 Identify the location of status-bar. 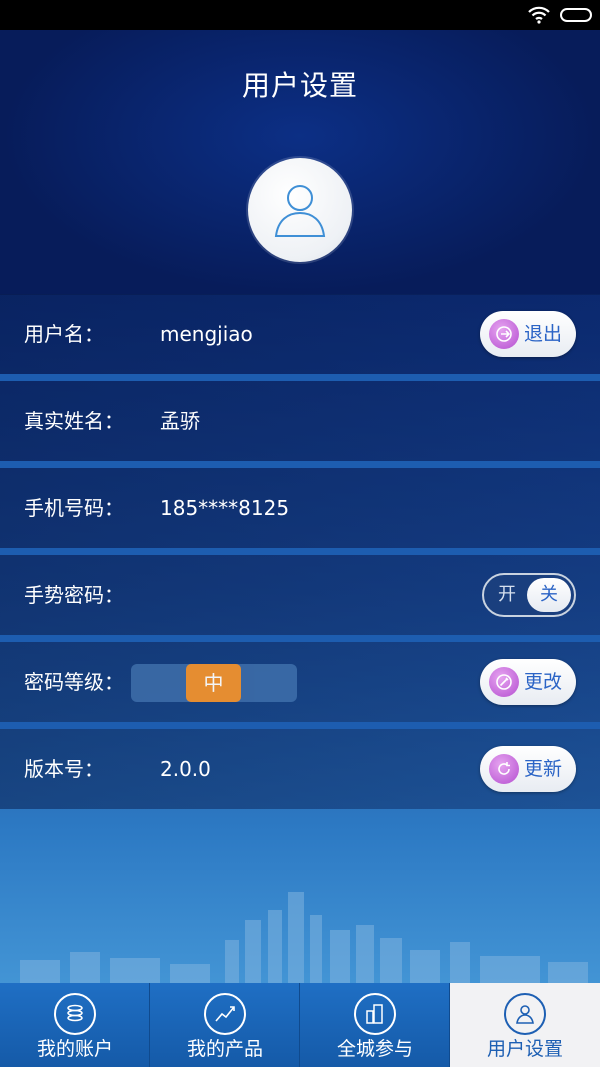
(300, 15).